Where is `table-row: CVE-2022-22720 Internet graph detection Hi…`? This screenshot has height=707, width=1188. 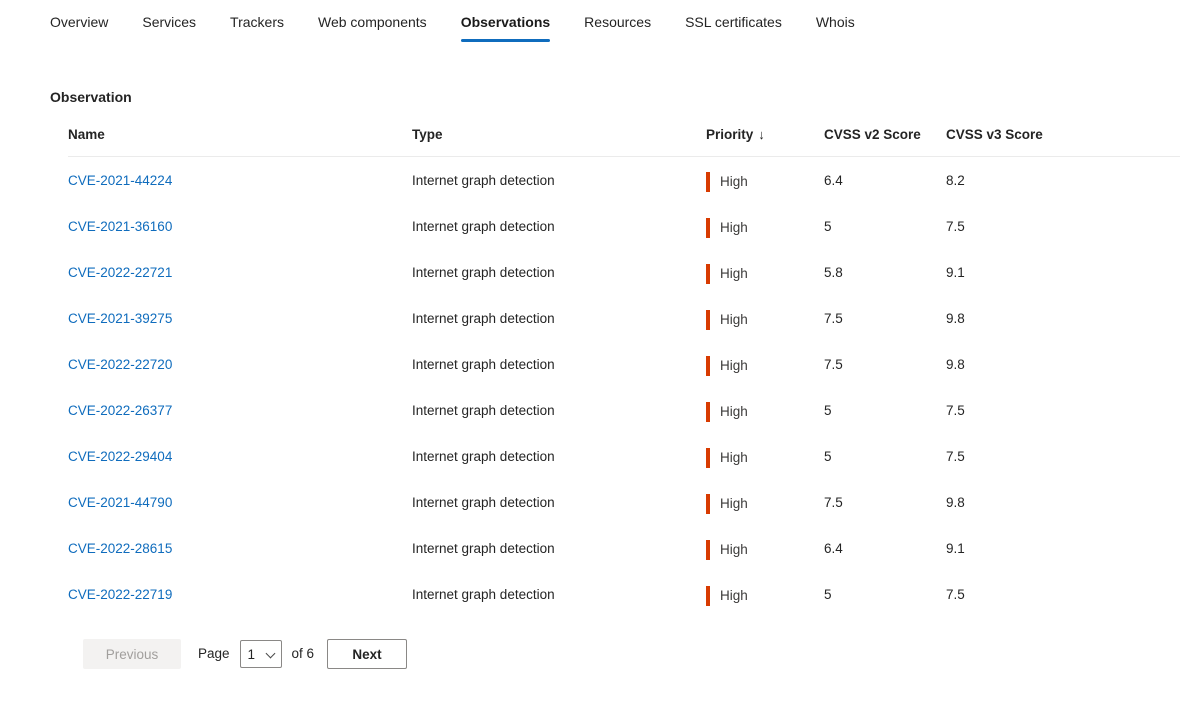
table-row: CVE-2022-22720 Internet graph detection Hi… is located at coordinates (624, 364).